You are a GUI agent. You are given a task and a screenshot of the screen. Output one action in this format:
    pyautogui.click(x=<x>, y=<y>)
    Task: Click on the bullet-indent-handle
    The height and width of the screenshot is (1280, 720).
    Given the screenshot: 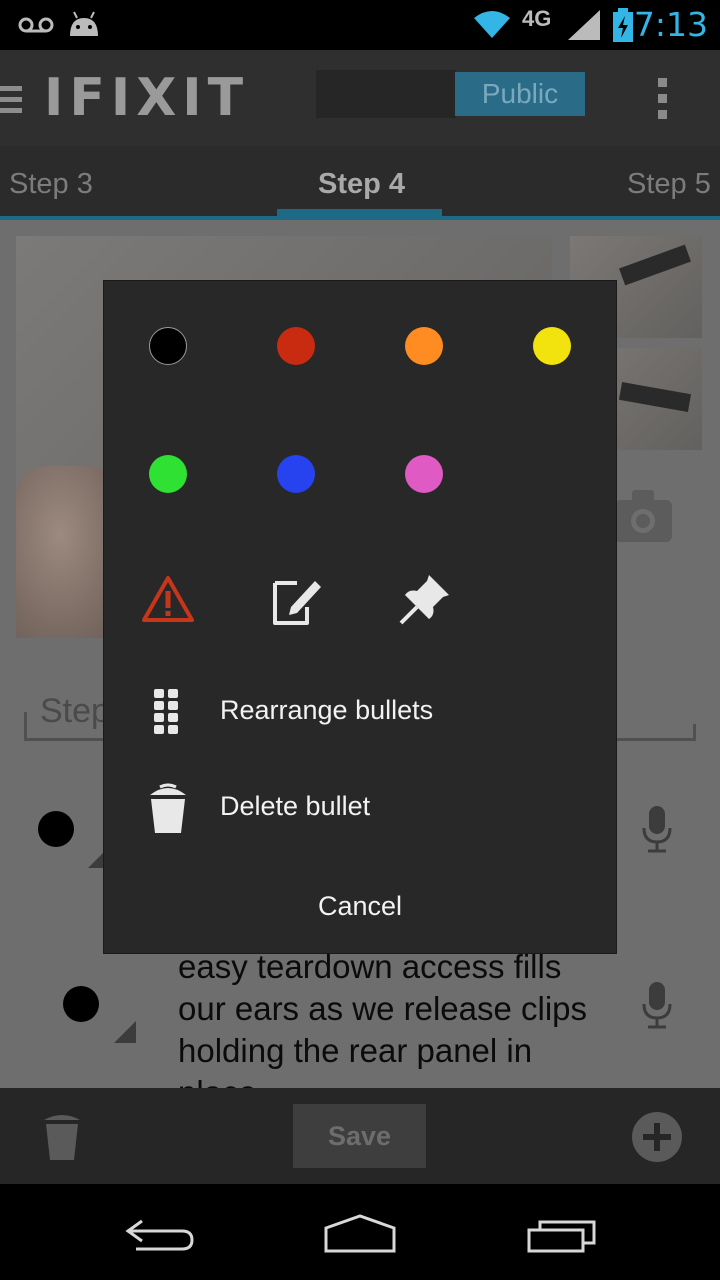 What is the action you would take?
    pyautogui.click(x=125, y=1032)
    